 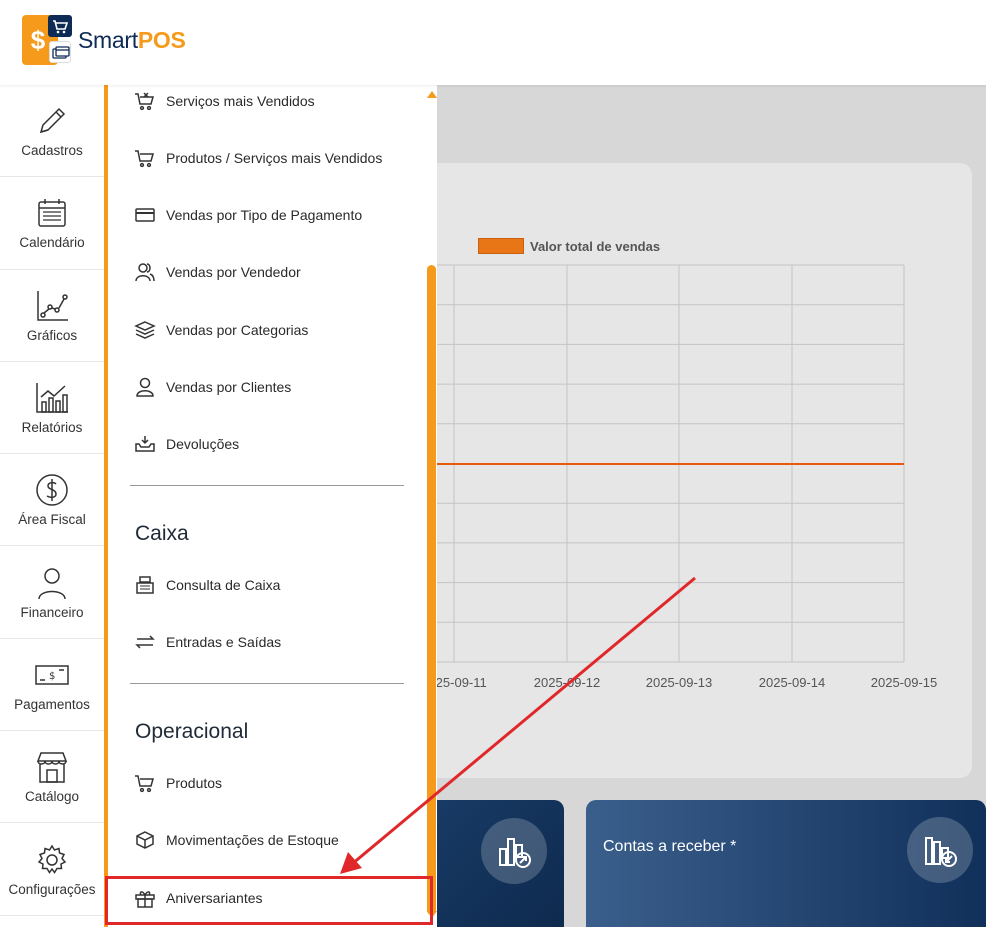 What do you see at coordinates (52, 121) in the screenshot?
I see `pencil-icon` at bounding box center [52, 121].